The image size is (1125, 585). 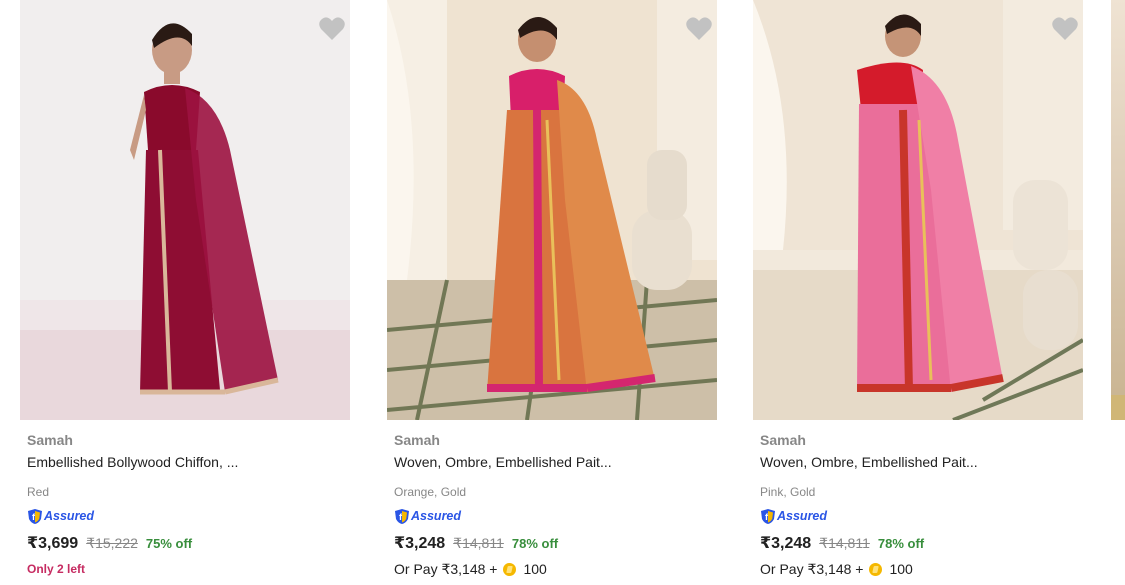 I want to click on product-color: Pink, Gold, so click(x=788, y=492).